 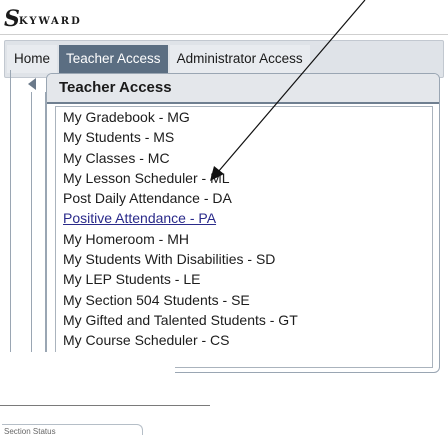 I want to click on menu-item-course-scheduler: My Course Scheduler - CS, so click(x=244, y=340).